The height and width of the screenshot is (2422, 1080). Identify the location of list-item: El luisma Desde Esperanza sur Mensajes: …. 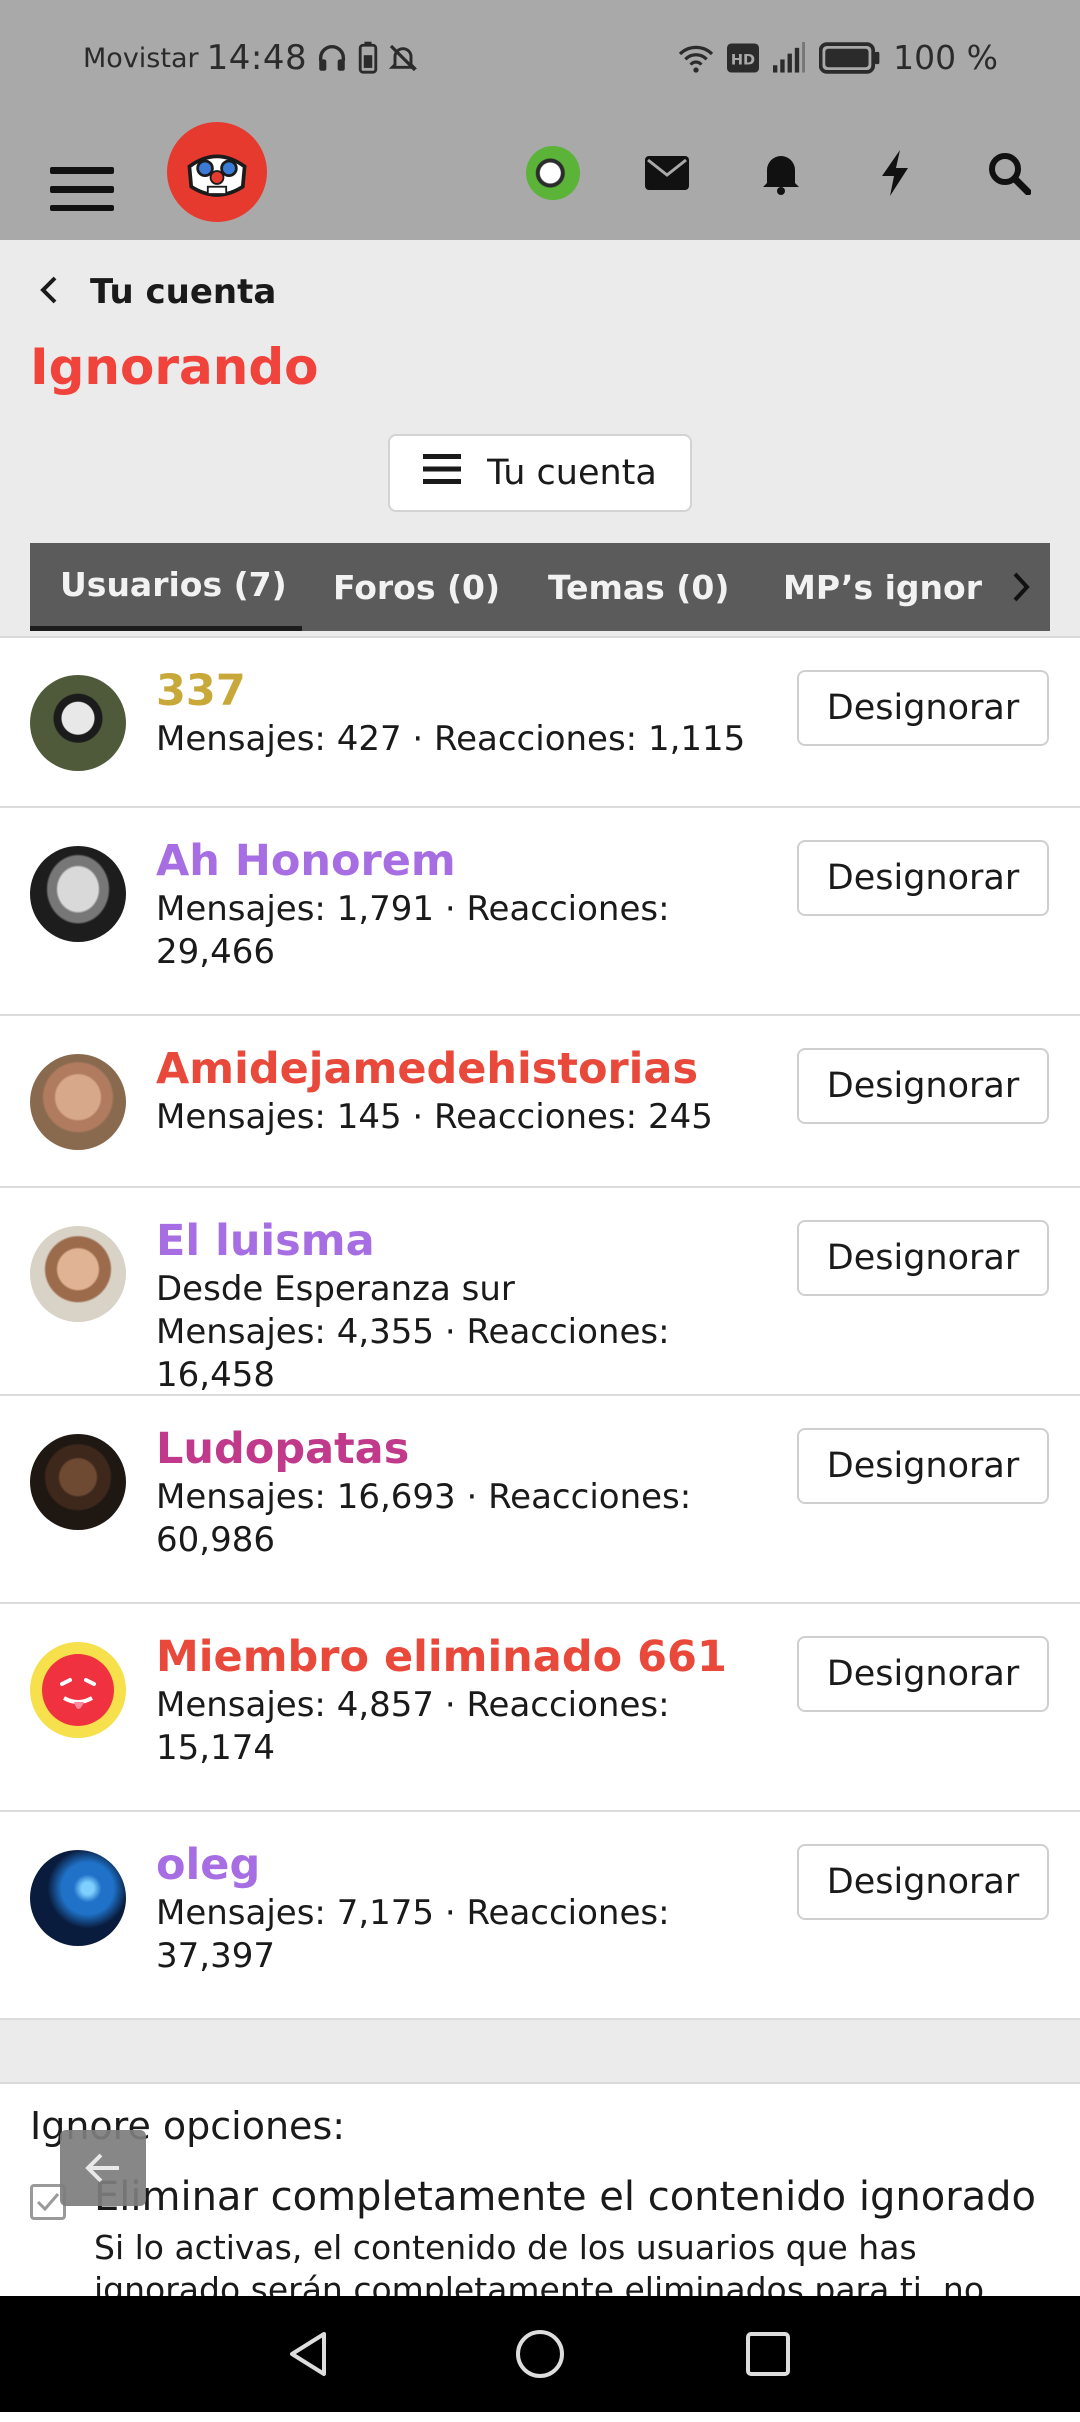
(540, 1292).